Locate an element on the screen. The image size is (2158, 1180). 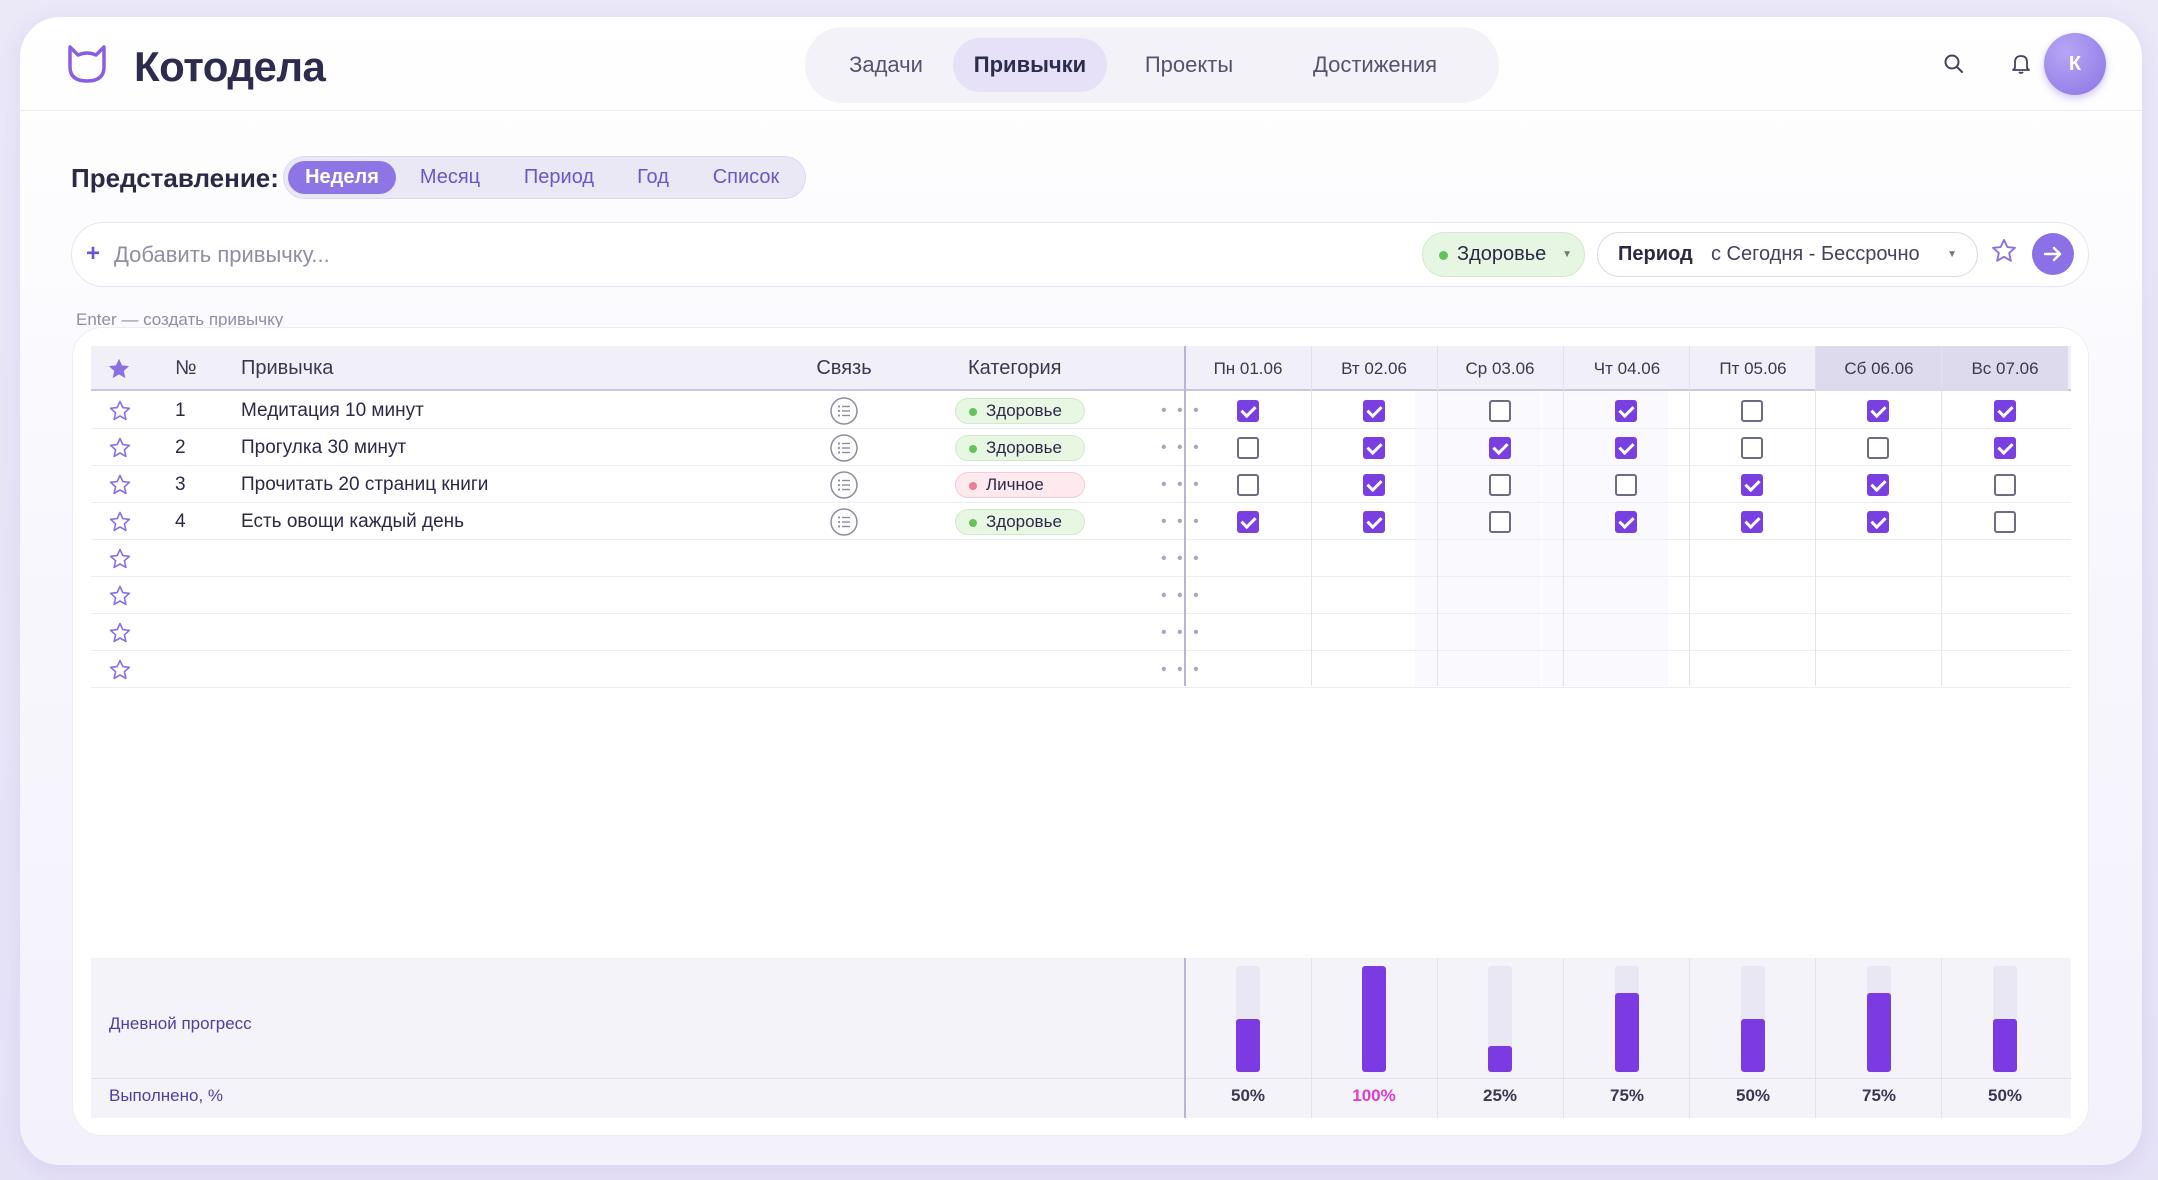
habit-name: Есть овощи каждый день is located at coordinates (352, 521).